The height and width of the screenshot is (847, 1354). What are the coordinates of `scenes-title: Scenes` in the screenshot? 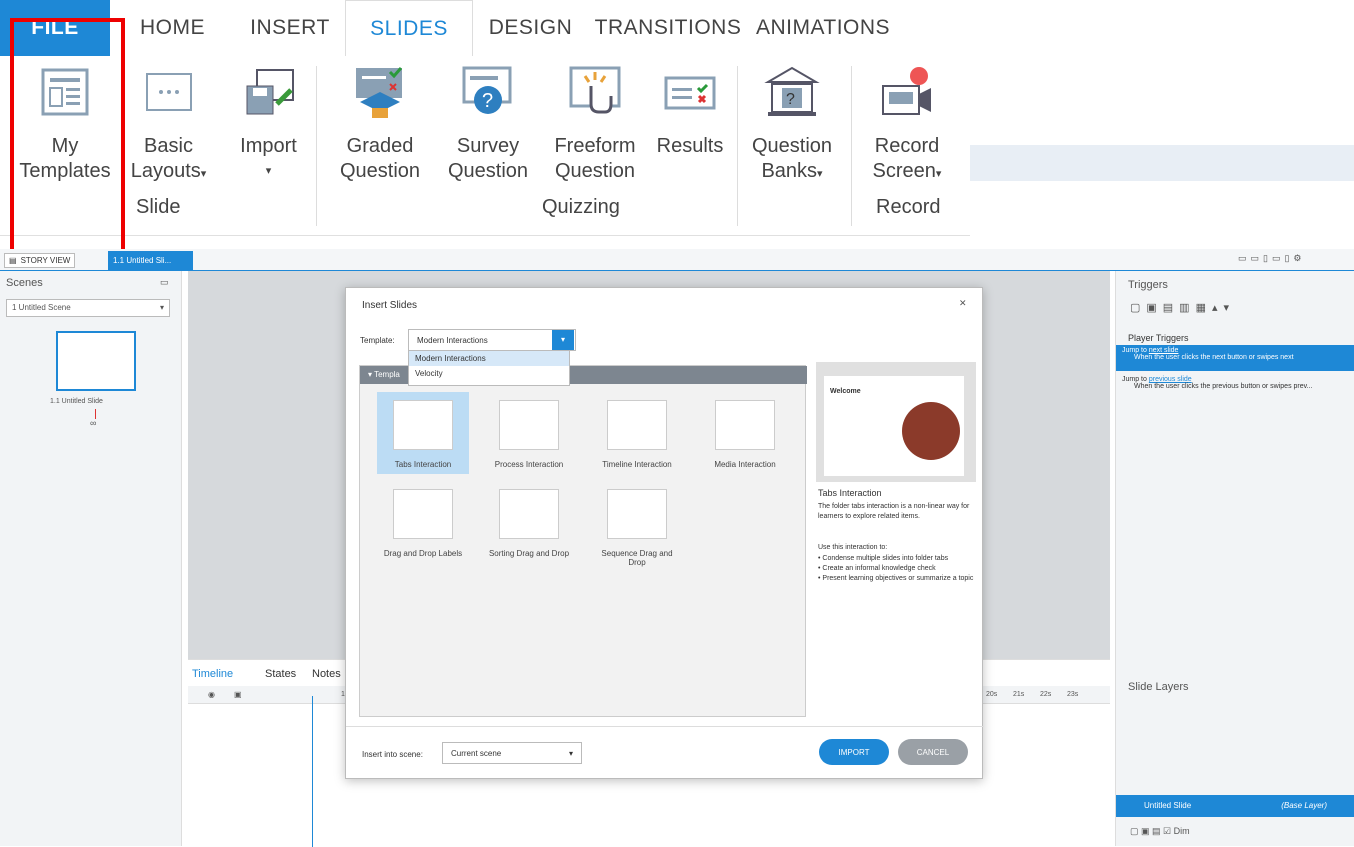 It's located at (24, 283).